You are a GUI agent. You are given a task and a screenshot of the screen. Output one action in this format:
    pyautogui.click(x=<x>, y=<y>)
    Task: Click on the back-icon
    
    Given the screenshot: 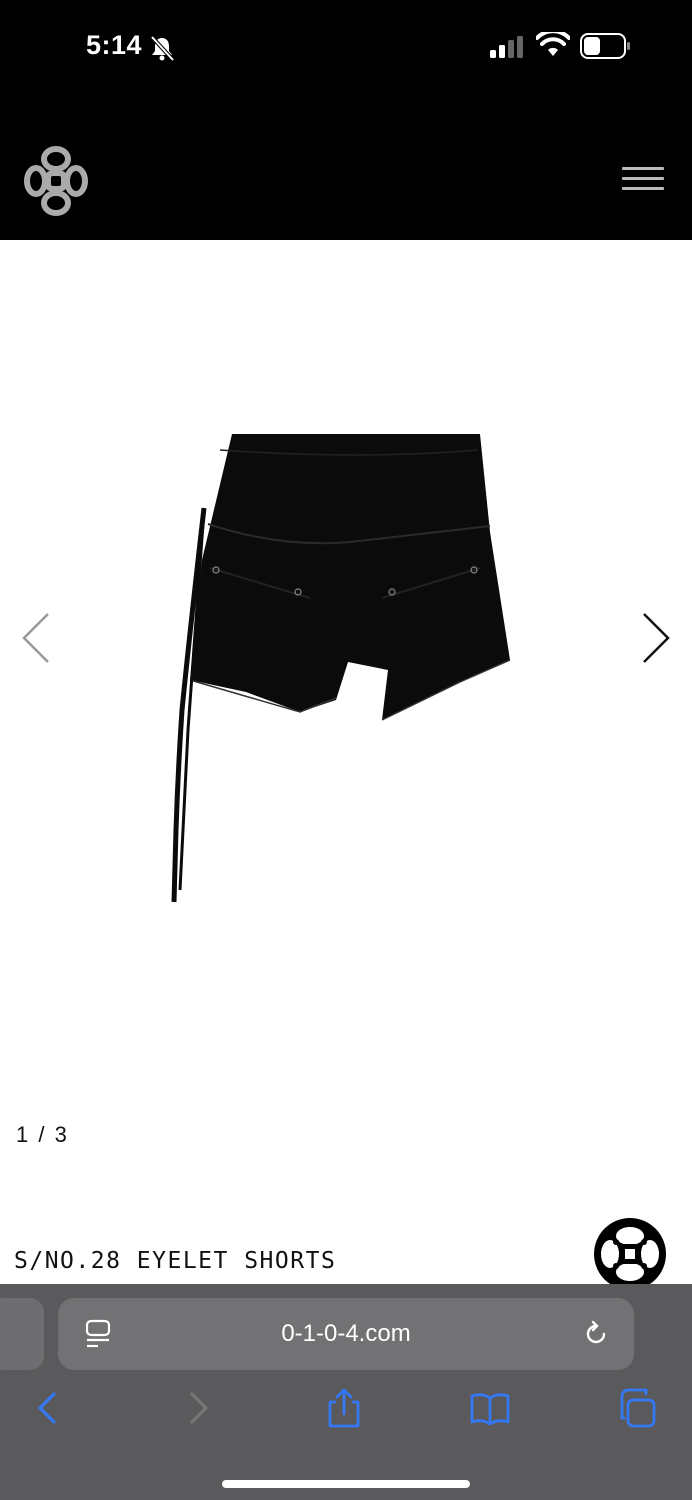 What is the action you would take?
    pyautogui.click(x=48, y=1408)
    